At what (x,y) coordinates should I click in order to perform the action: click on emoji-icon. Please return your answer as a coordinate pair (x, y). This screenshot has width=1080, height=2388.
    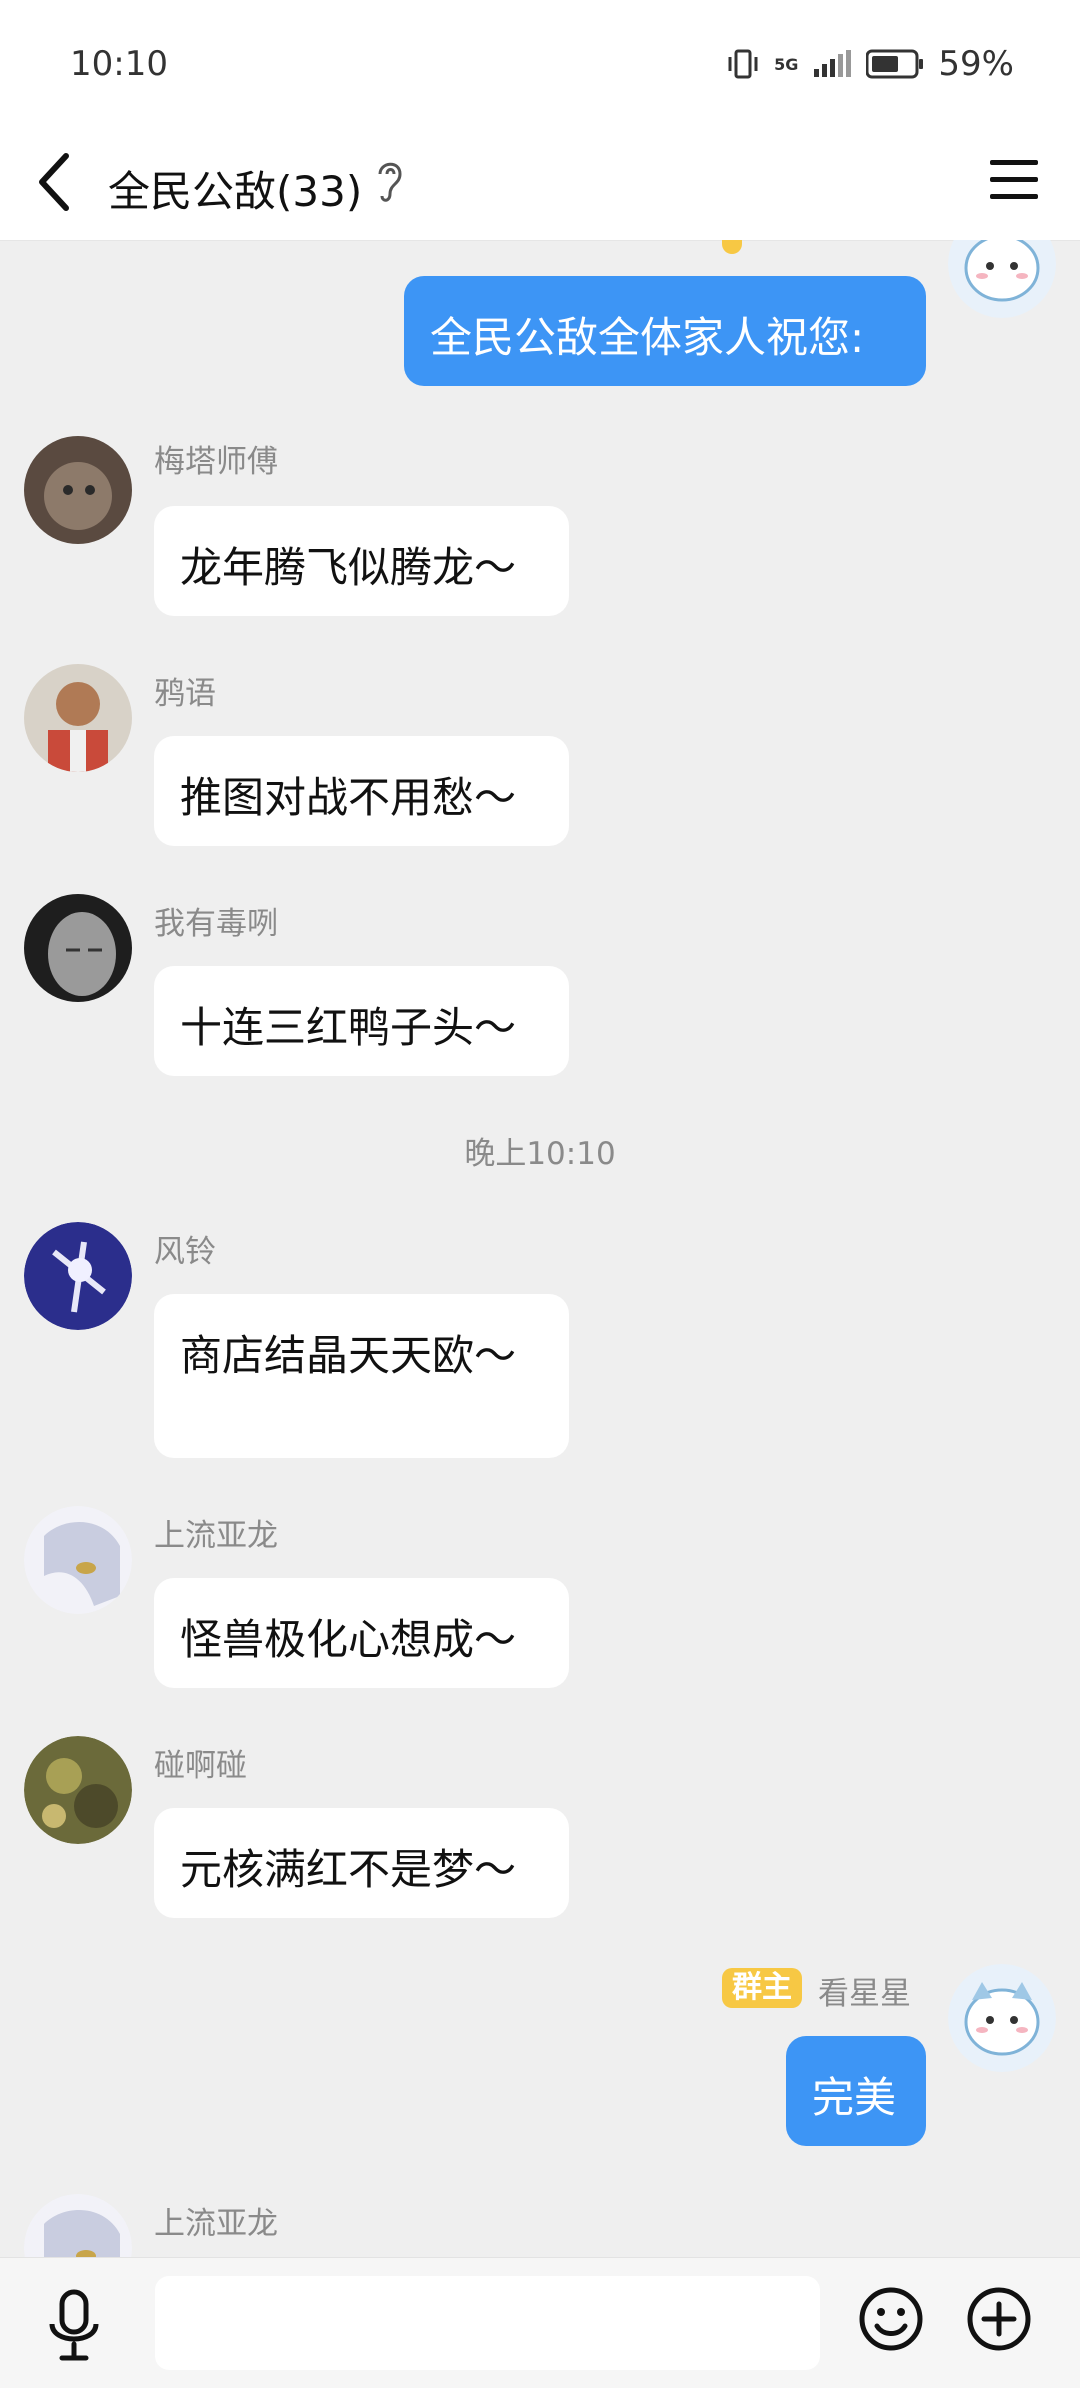
    Looking at the image, I should click on (891, 2319).